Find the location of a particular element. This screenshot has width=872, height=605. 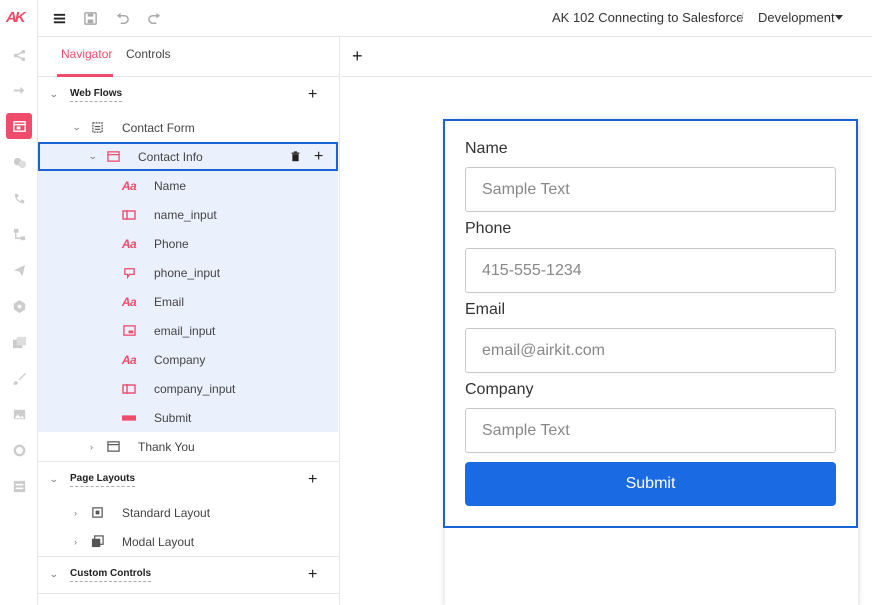

company-label: Company is located at coordinates (499, 389).